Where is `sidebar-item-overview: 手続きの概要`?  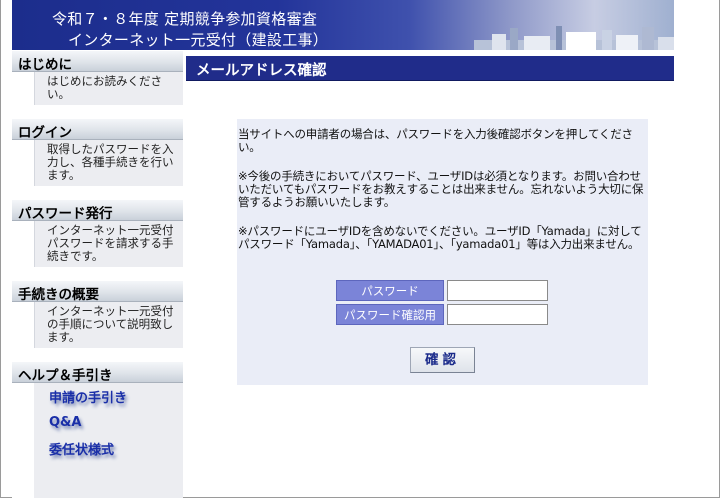 sidebar-item-overview: 手続きの概要 is located at coordinates (97, 291).